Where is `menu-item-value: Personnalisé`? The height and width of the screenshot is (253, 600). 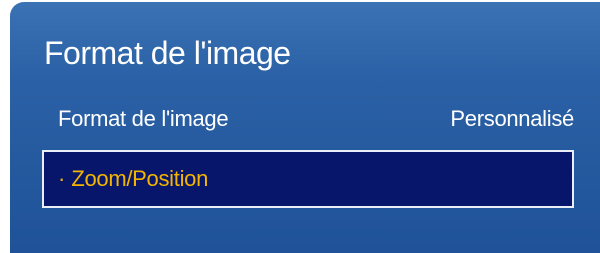
menu-item-value: Personnalisé is located at coordinates (512, 118).